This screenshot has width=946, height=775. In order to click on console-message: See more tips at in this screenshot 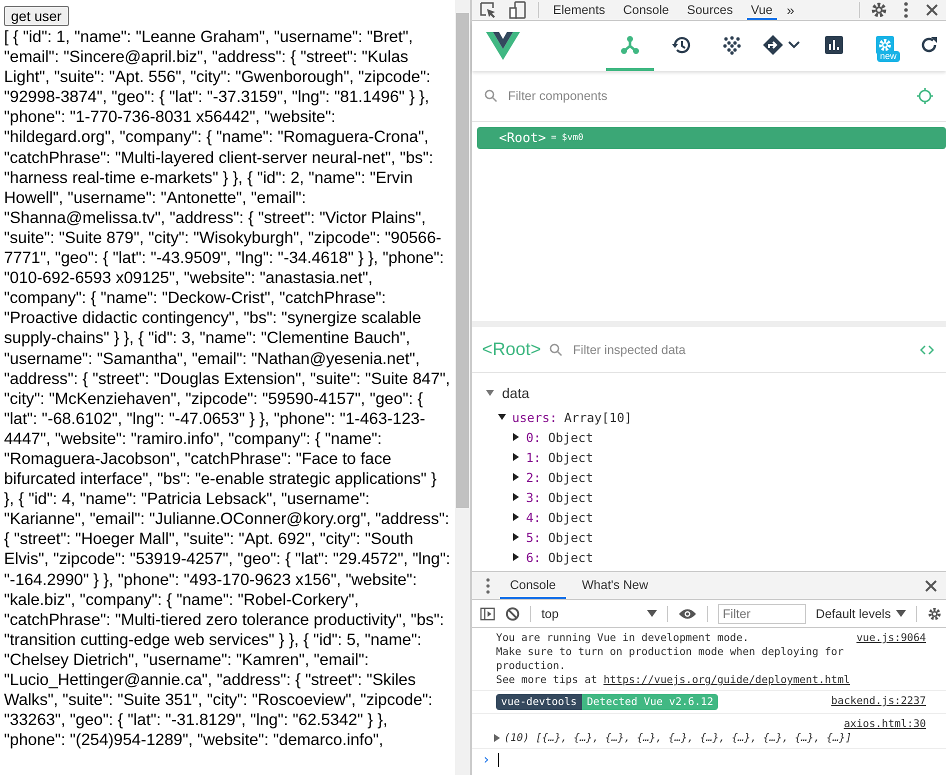, I will do `click(547, 680)`.